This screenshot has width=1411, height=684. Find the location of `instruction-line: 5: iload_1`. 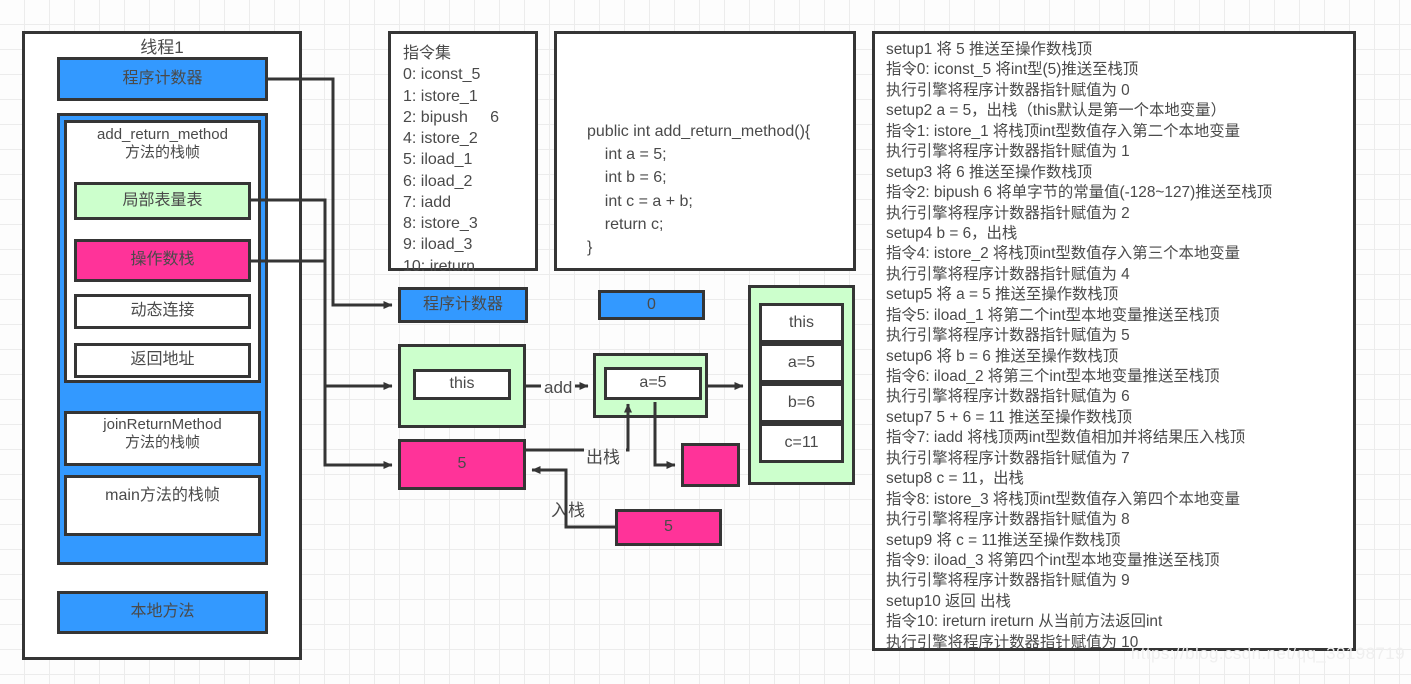

instruction-line: 5: iload_1 is located at coordinates (438, 160).